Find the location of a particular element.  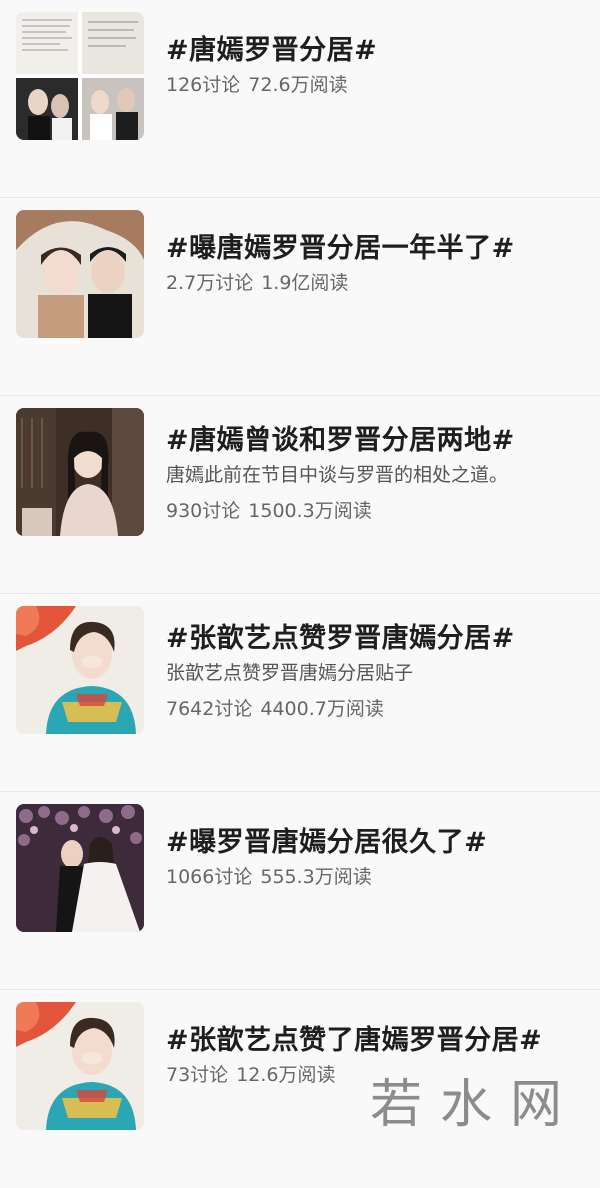

interview-photo-icon is located at coordinates (80, 472).